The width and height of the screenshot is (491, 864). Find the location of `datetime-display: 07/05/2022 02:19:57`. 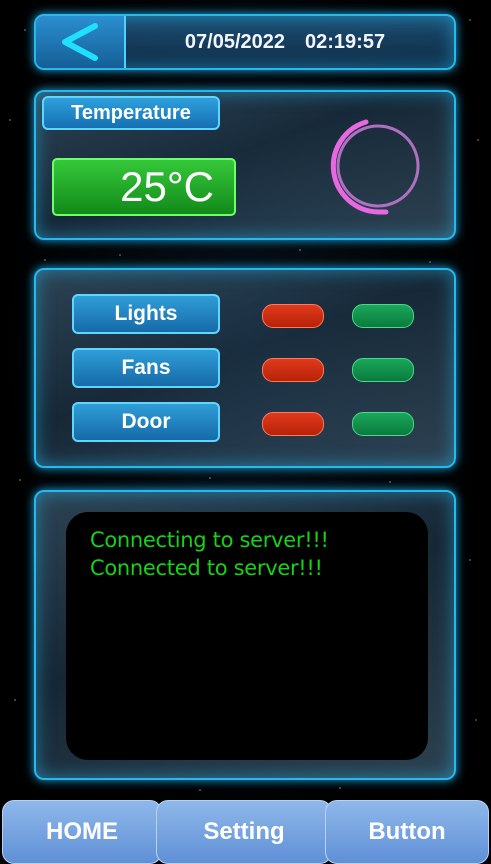

datetime-display: 07/05/2022 02:19:57 is located at coordinates (285, 42).